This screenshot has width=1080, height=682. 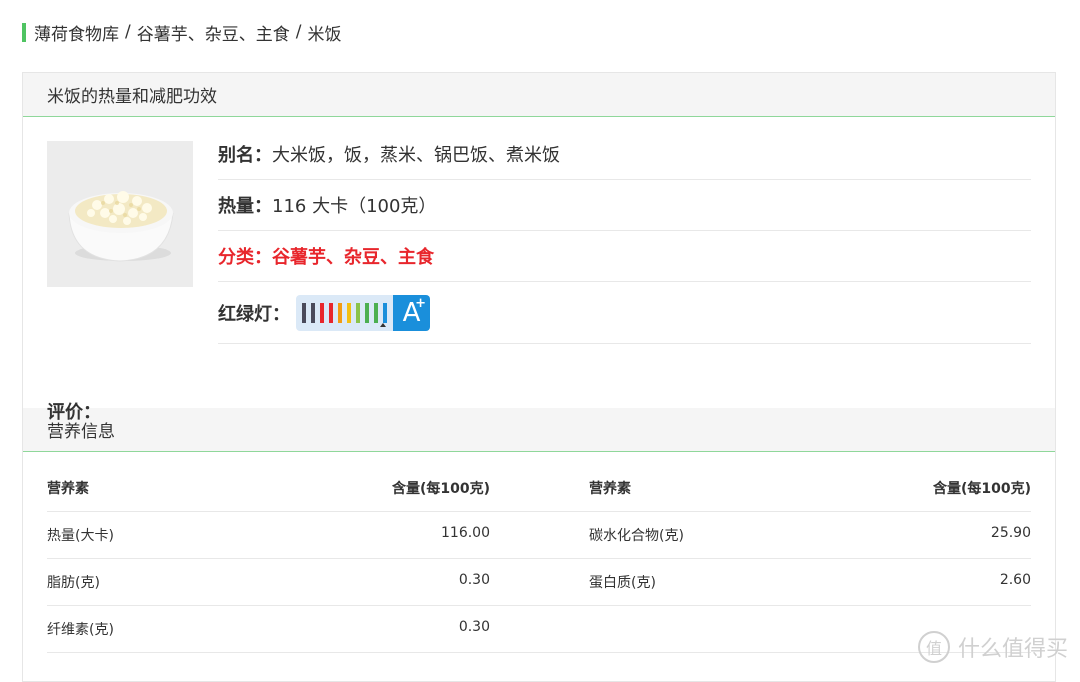 I want to click on category-label: 分类：, so click(x=245, y=257).